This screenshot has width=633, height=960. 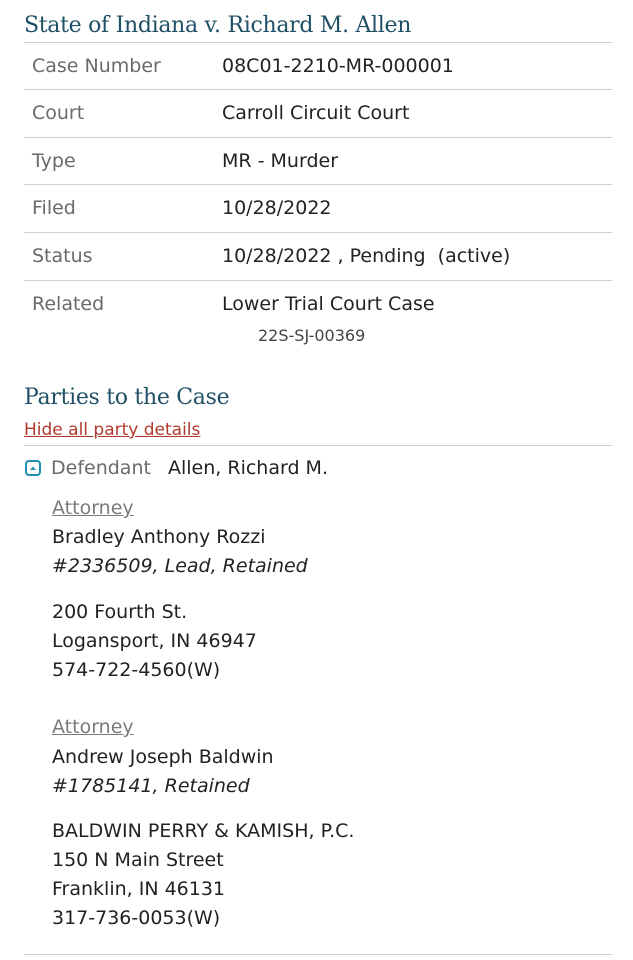 I want to click on attorney-name: Andrew Joseph Baldwin, so click(x=163, y=757).